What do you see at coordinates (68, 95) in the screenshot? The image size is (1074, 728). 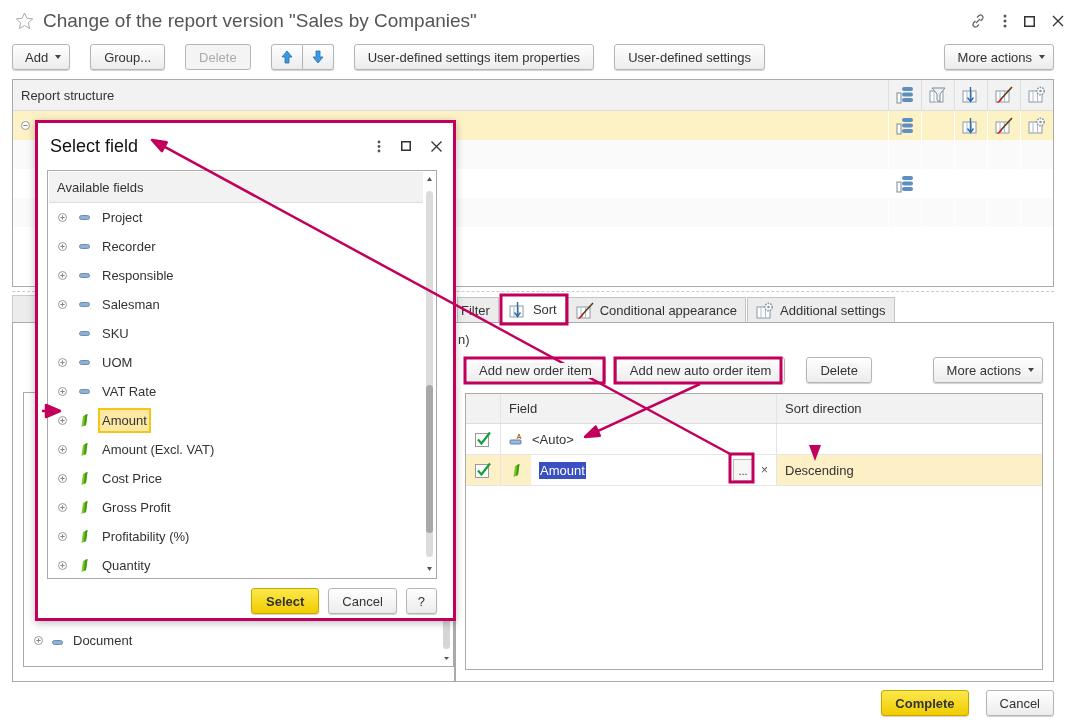 I see `column-header: Report structure` at bounding box center [68, 95].